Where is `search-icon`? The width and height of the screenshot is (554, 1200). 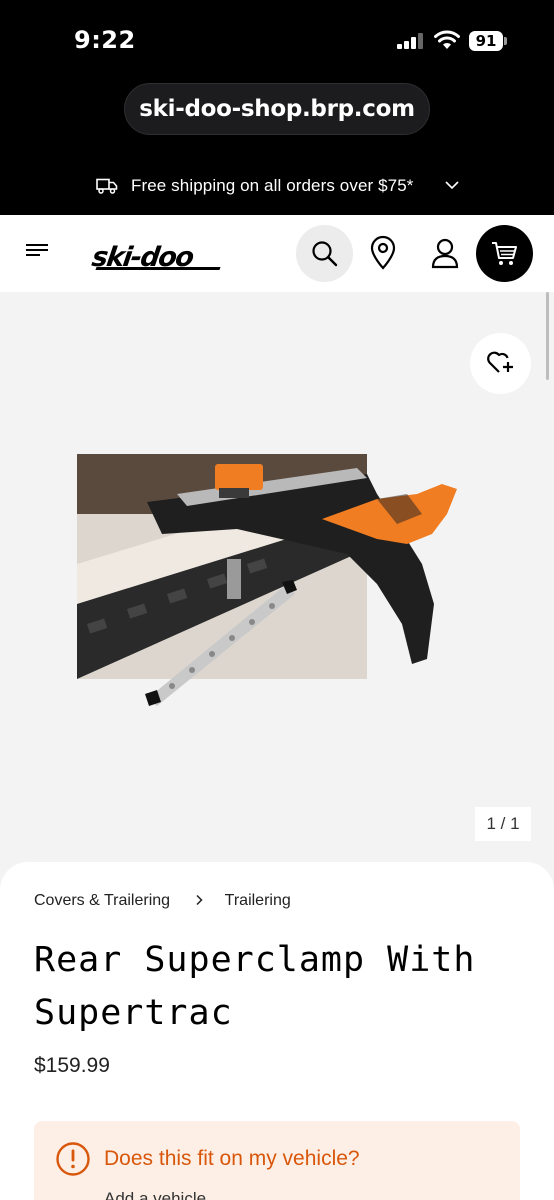
search-icon is located at coordinates (325, 254).